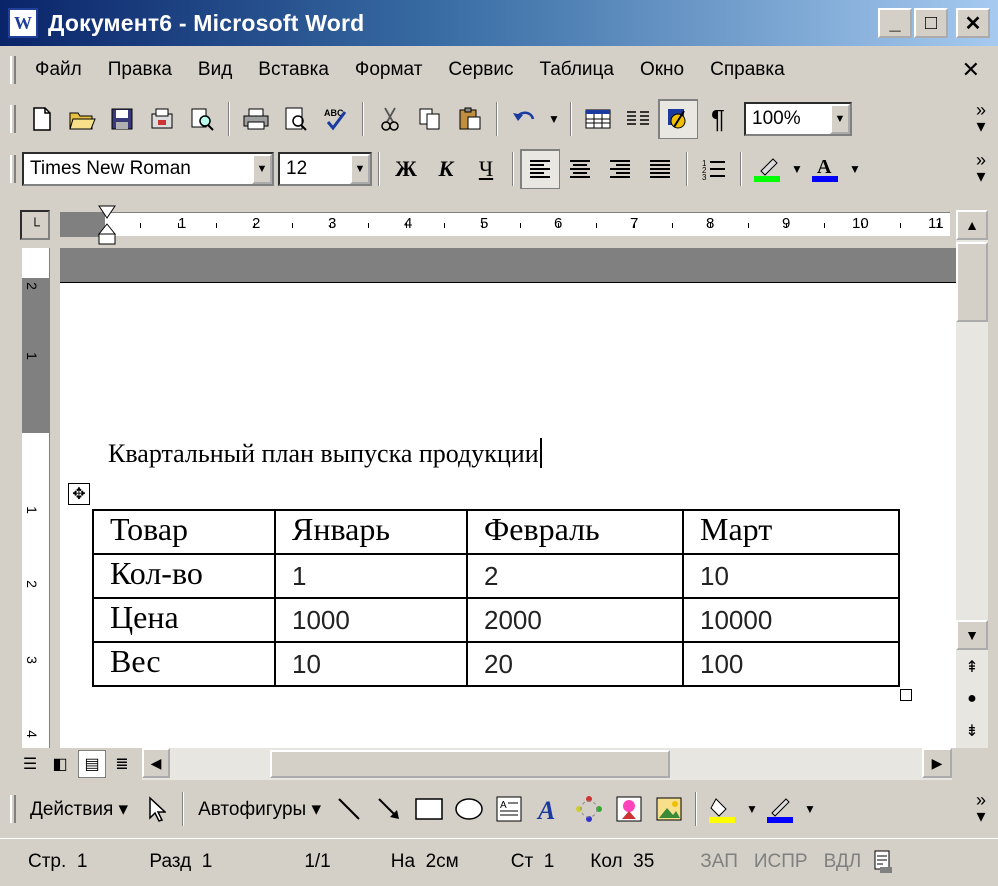 Image resolution: width=998 pixels, height=886 pixels. Describe the element at coordinates (971, 70) in the screenshot. I see `document-close-icon: ✕` at that location.